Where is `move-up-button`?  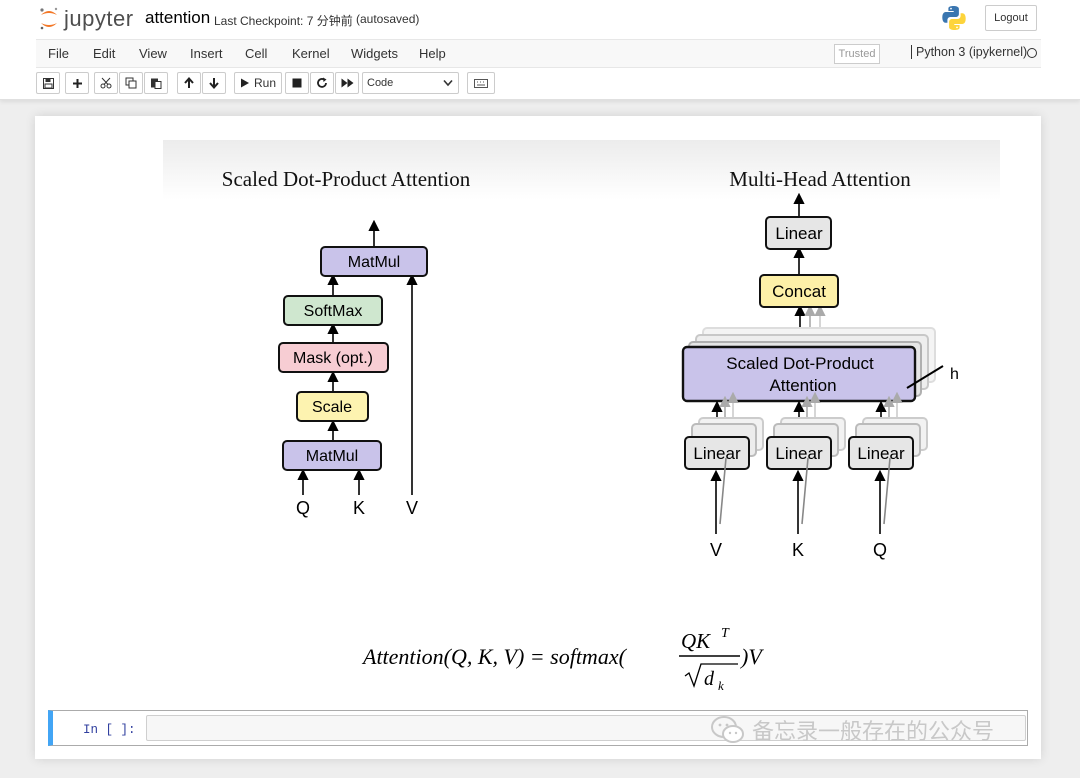
move-up-button is located at coordinates (189, 83).